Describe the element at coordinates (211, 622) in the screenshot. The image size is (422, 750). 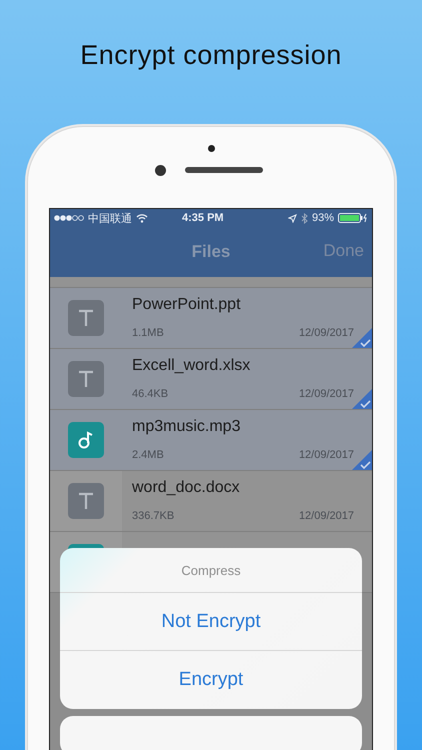
I see `sheet-option: Not Encrypt` at that location.